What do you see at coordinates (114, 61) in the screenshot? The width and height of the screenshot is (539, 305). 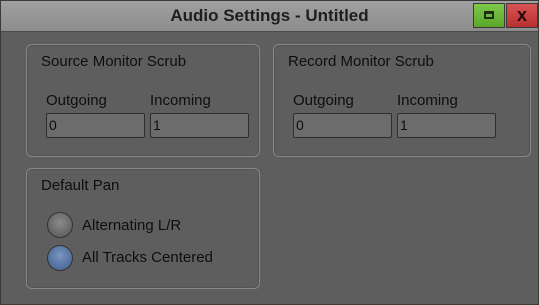 I see `source-monitor-scrub-title: Source Monitor Scrub` at bounding box center [114, 61].